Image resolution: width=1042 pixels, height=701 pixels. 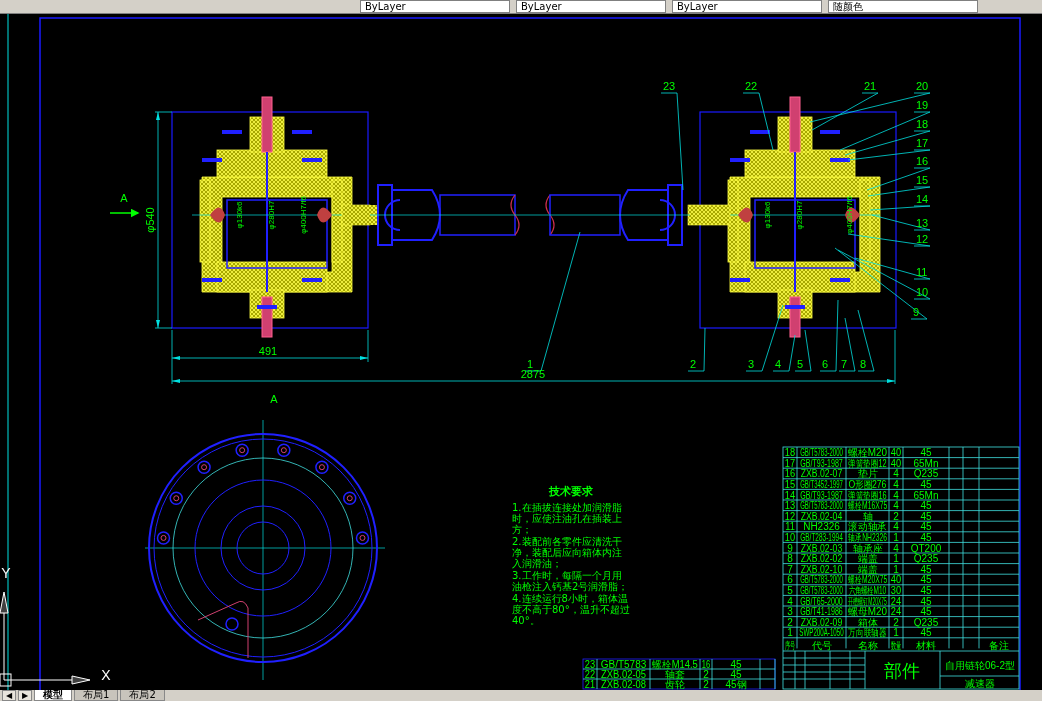 What do you see at coordinates (902, 671) in the screenshot?
I see `title-block-text: 部件` at bounding box center [902, 671].